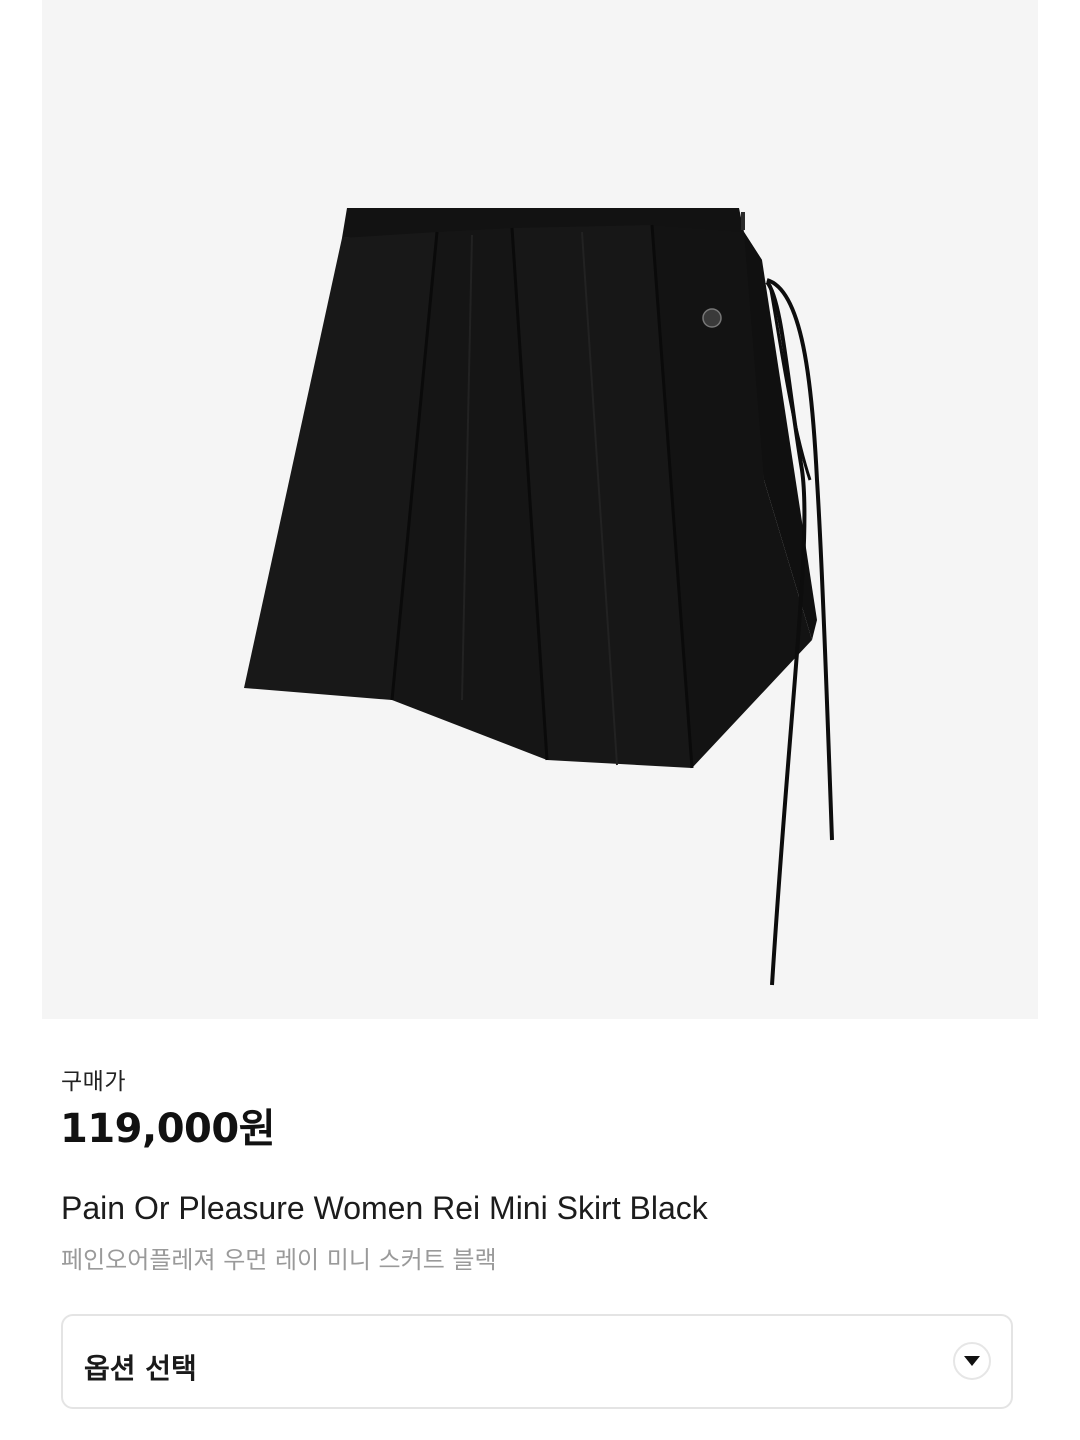  What do you see at coordinates (168, 1129) in the screenshot?
I see `product-price: 119,000원` at bounding box center [168, 1129].